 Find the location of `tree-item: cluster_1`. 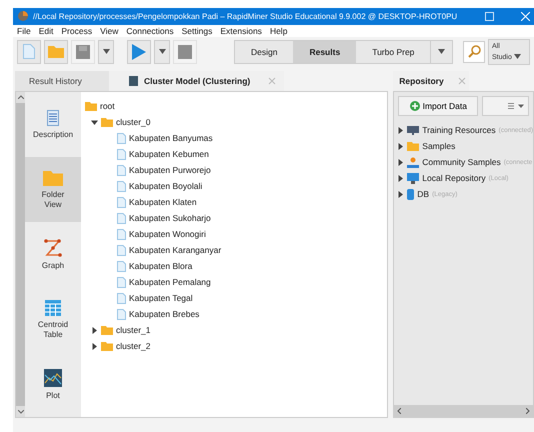

tree-item: cluster_1 is located at coordinates (133, 330).